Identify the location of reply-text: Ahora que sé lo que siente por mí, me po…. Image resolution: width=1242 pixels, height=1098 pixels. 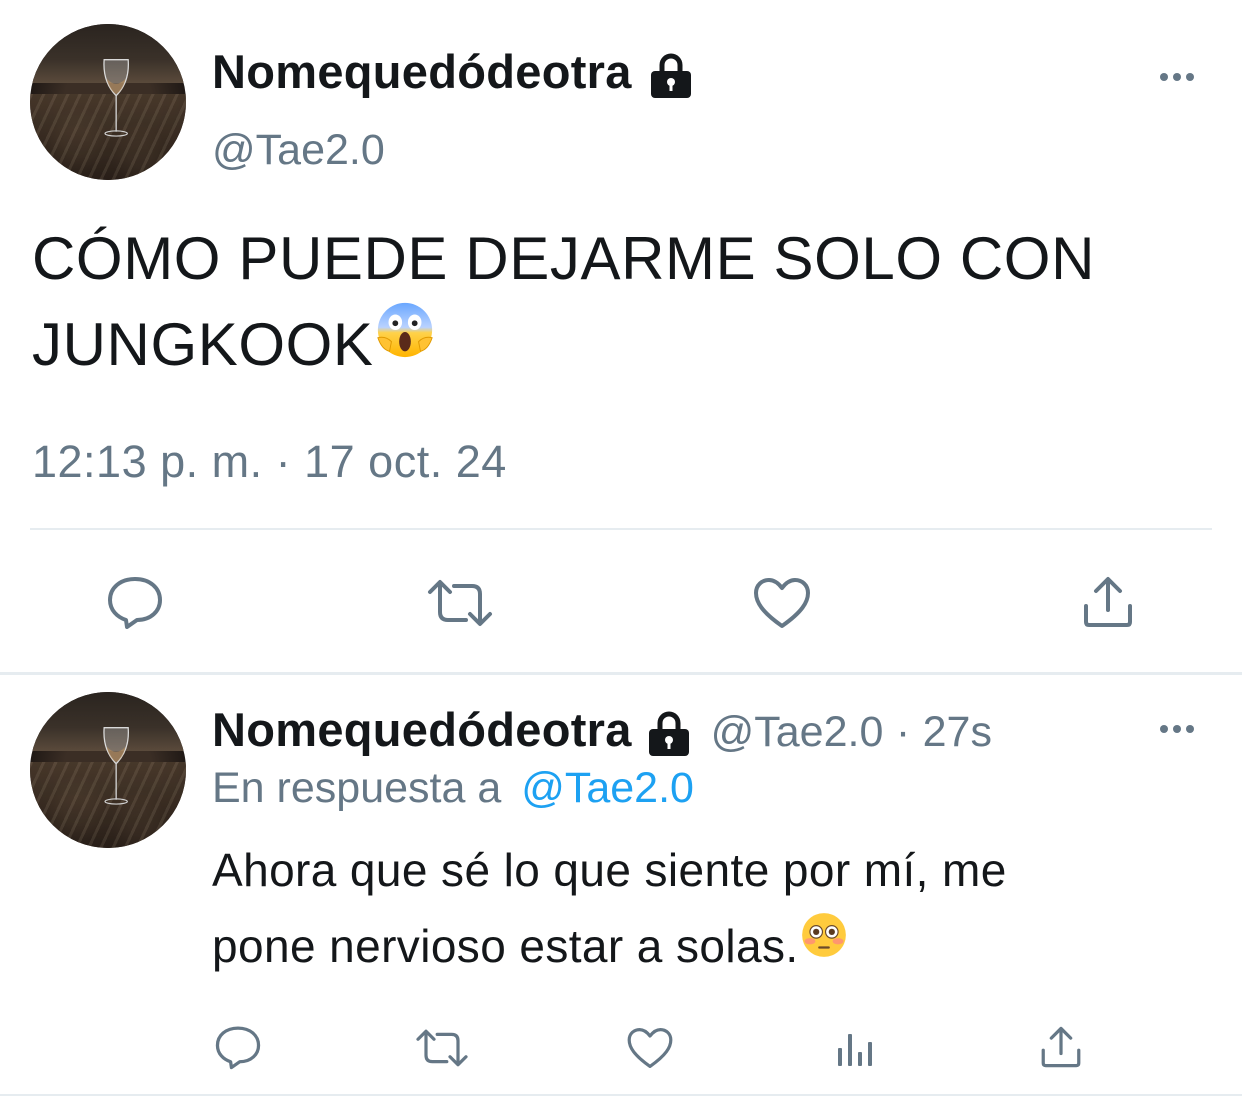
(717, 910).